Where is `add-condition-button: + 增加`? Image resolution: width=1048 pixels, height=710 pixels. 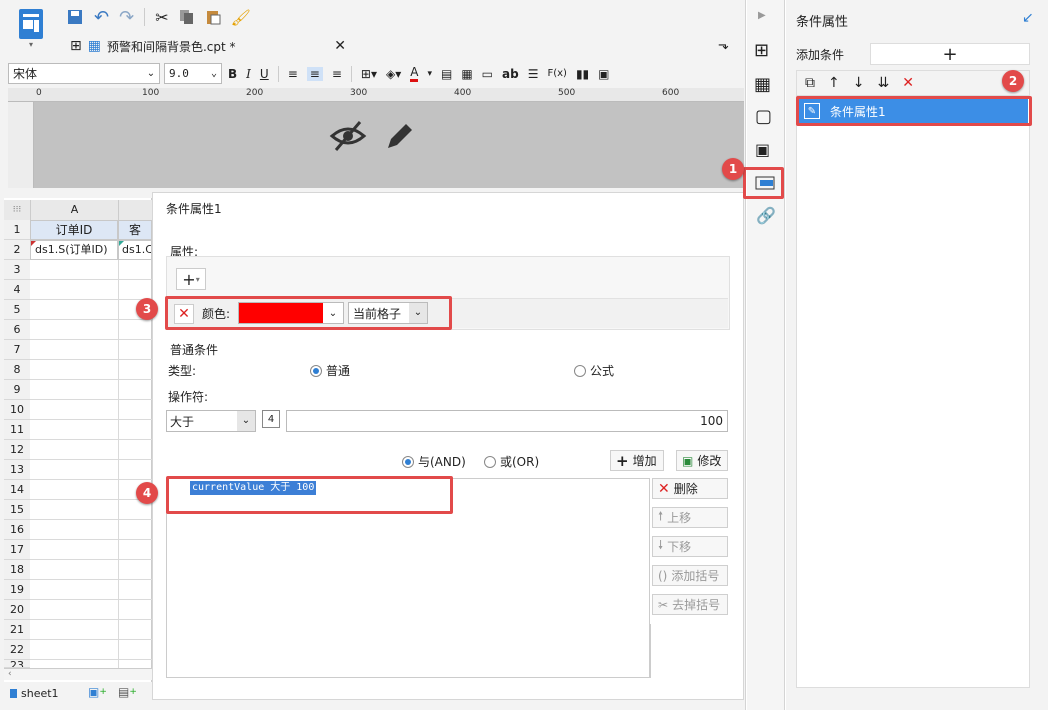 add-condition-button: + 增加 is located at coordinates (637, 460).